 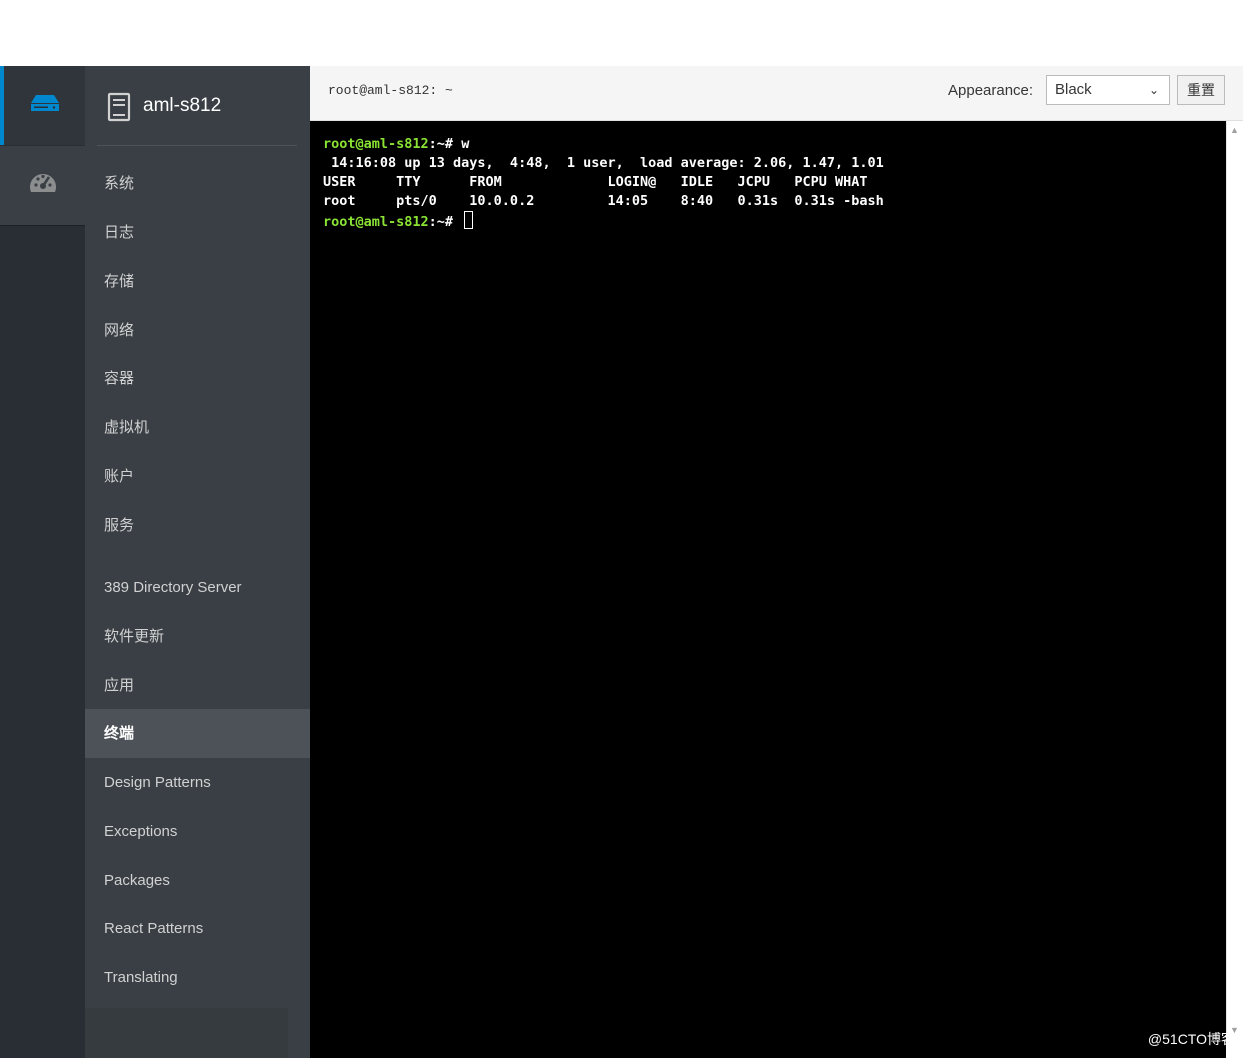 What do you see at coordinates (469, 220) in the screenshot?
I see `terminal-cursor` at bounding box center [469, 220].